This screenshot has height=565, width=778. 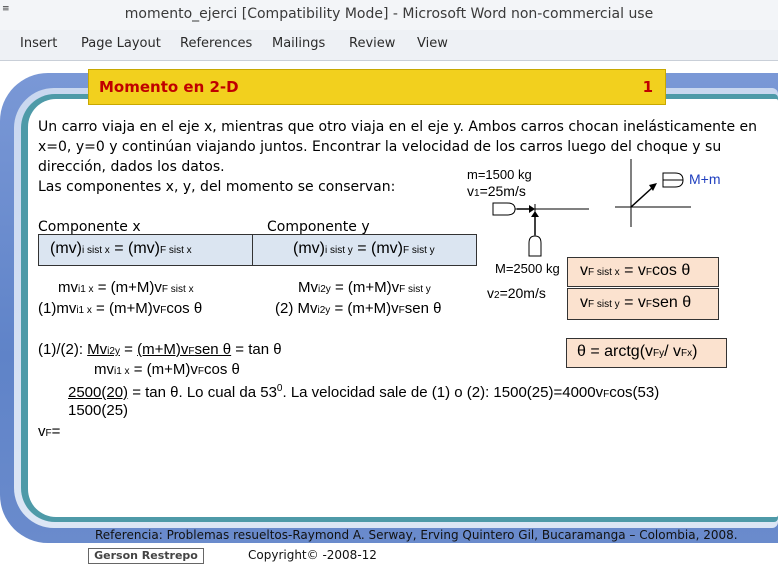 What do you see at coordinates (312, 555) in the screenshot?
I see `footer-copyright: Copyright© -2008-12` at bounding box center [312, 555].